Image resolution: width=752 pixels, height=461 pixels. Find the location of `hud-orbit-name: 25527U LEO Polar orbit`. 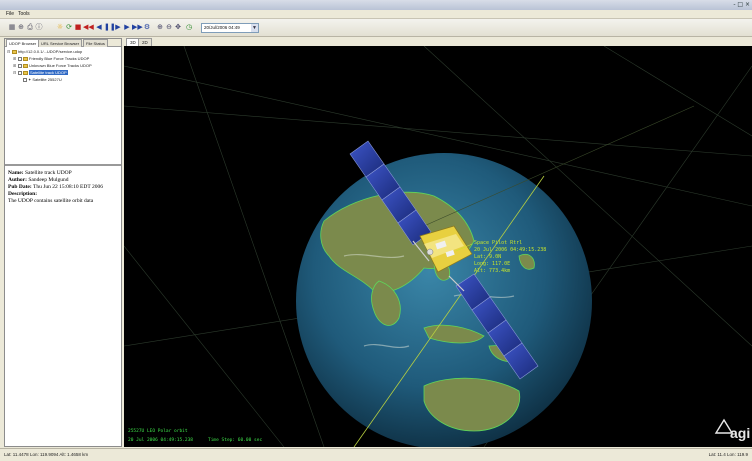

hud-orbit-name: 25527U LEO Polar orbit is located at coordinates (158, 431).